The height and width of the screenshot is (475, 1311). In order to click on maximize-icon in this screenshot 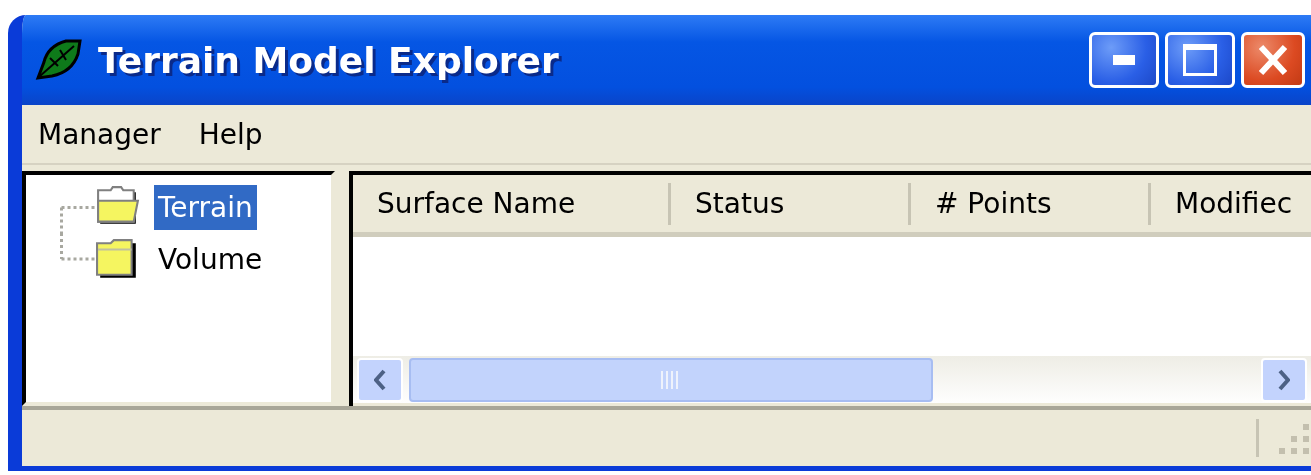, I will do `click(1200, 60)`.